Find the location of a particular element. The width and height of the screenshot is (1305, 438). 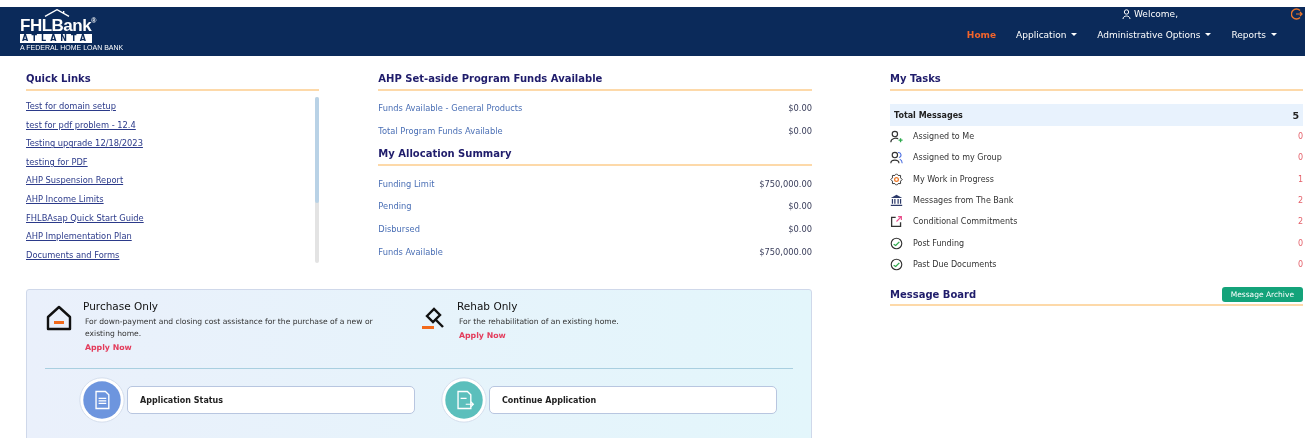

quick-link: AHP Income Limits is located at coordinates (65, 199).